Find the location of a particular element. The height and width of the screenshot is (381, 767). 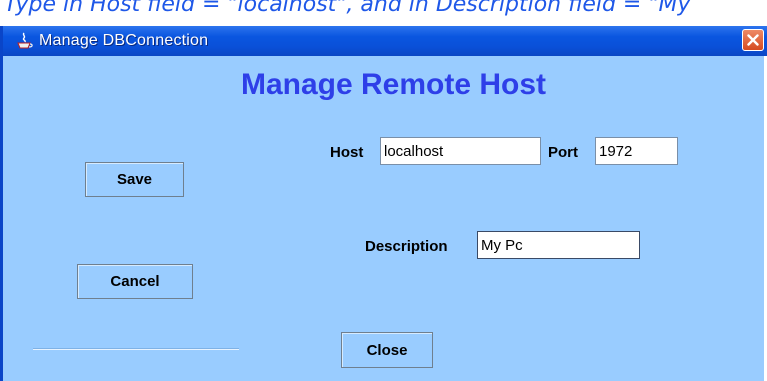

description-label: Description is located at coordinates (406, 246).